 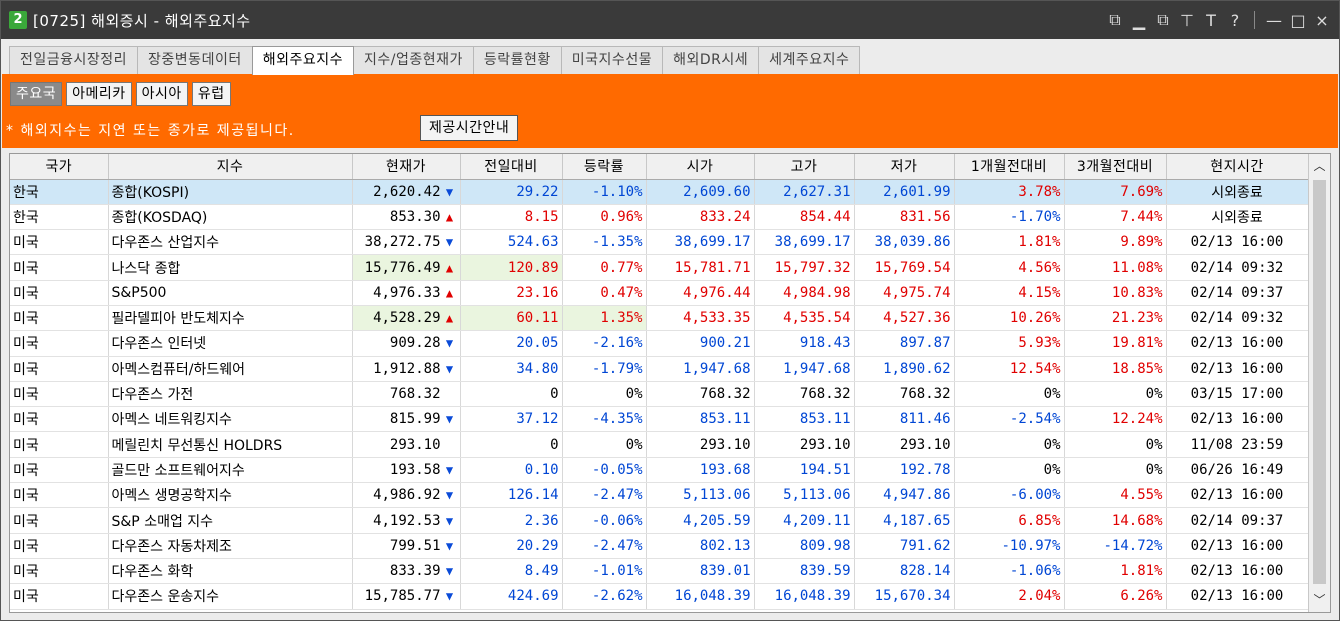 What do you see at coordinates (59, 192) in the screenshot?
I see `cell-country: 한국` at bounding box center [59, 192].